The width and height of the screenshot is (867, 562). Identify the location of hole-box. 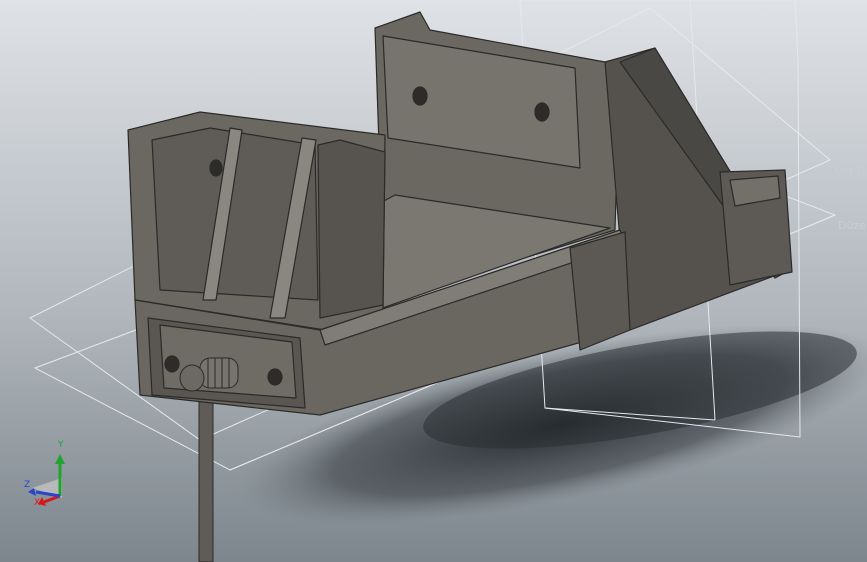
(216, 168).